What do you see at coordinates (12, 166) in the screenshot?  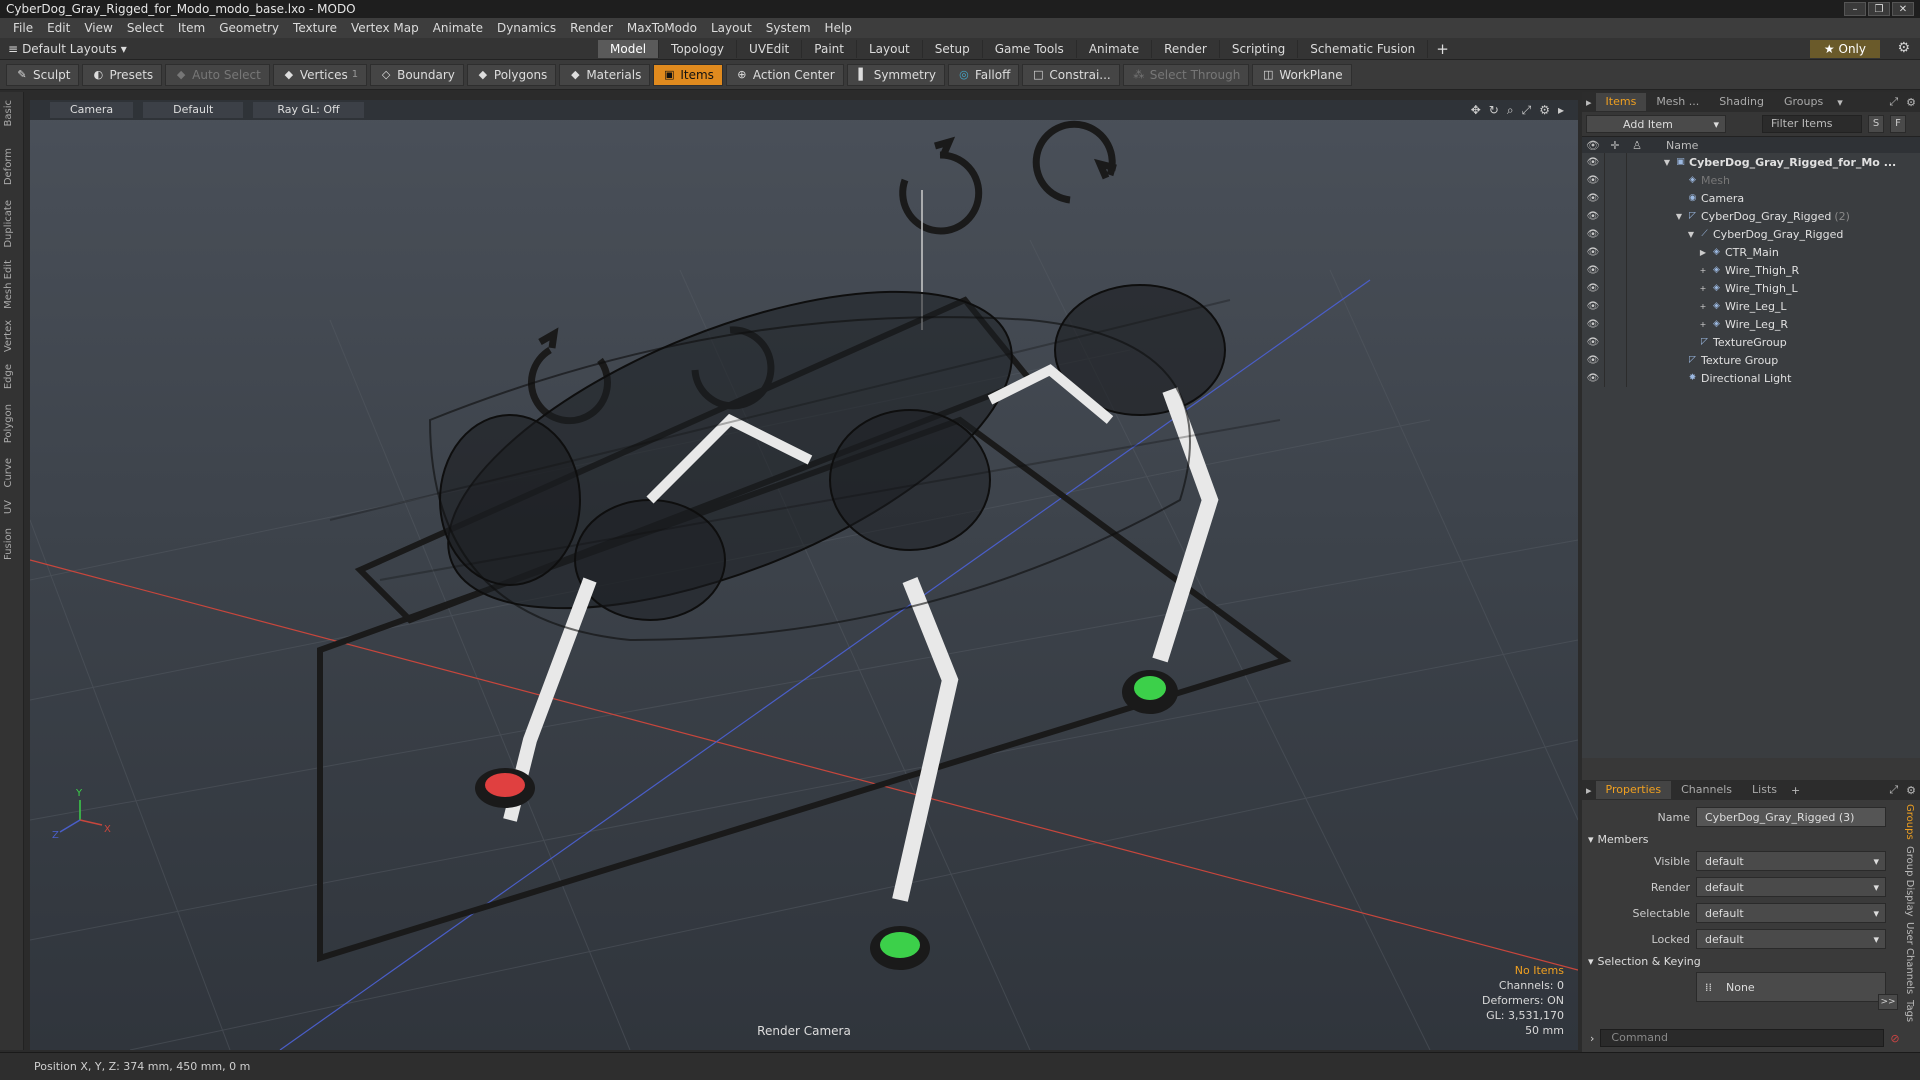 I see `left-tab-deform: Deform` at bounding box center [12, 166].